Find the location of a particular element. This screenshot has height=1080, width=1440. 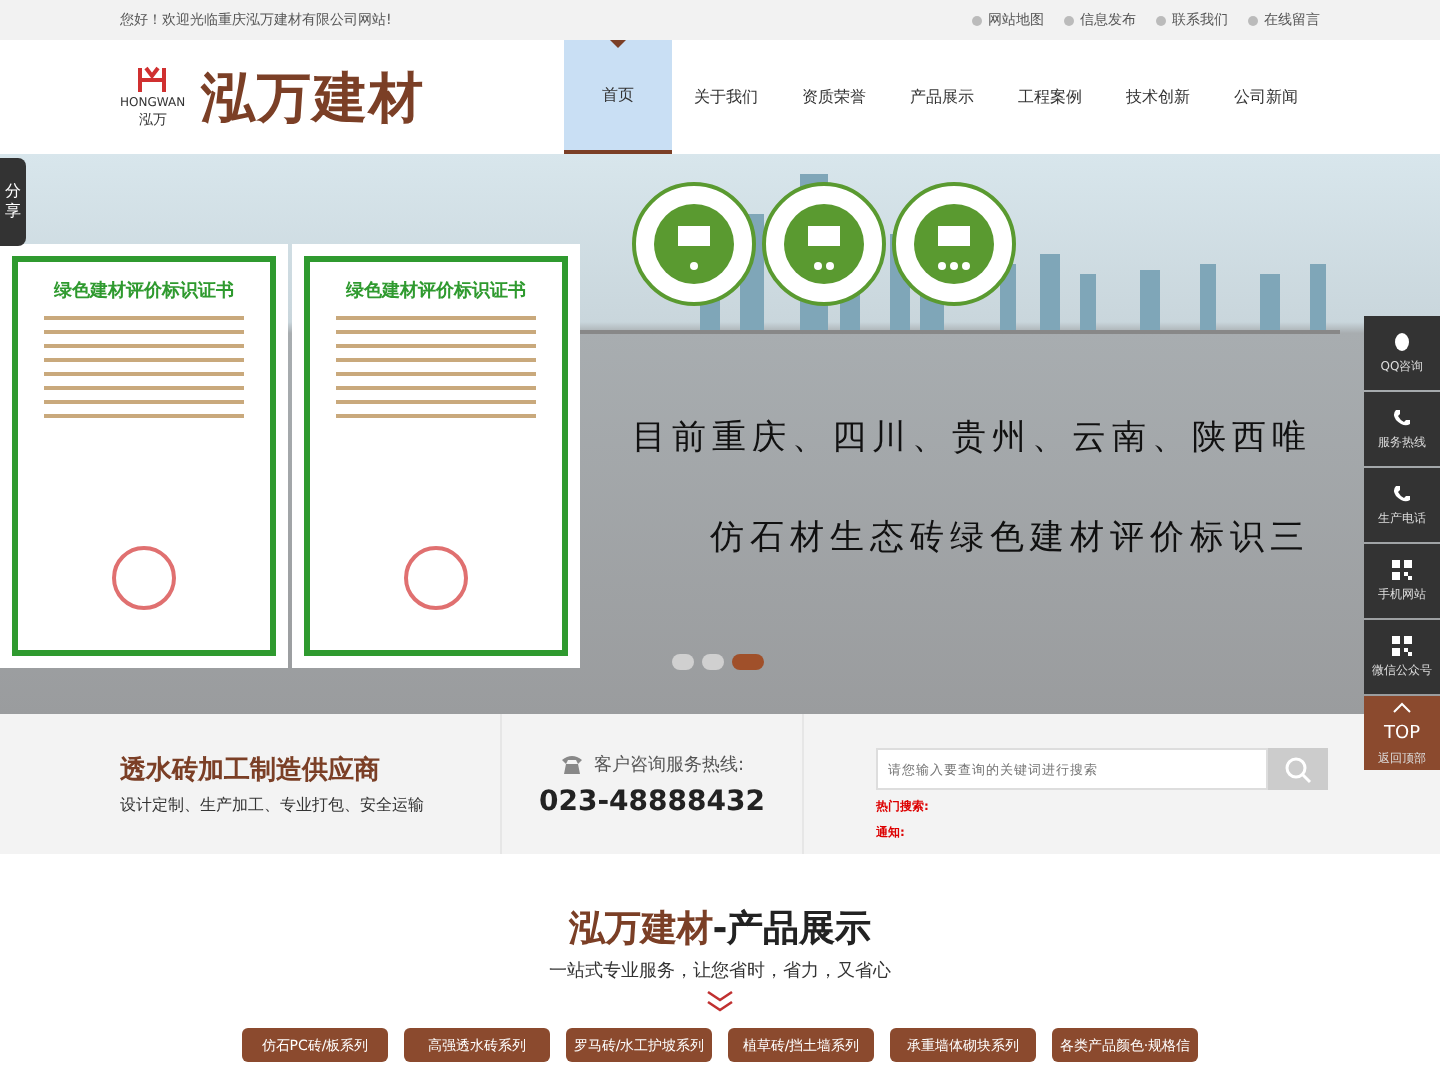

nav-item: 资质荣誉 is located at coordinates (834, 97).